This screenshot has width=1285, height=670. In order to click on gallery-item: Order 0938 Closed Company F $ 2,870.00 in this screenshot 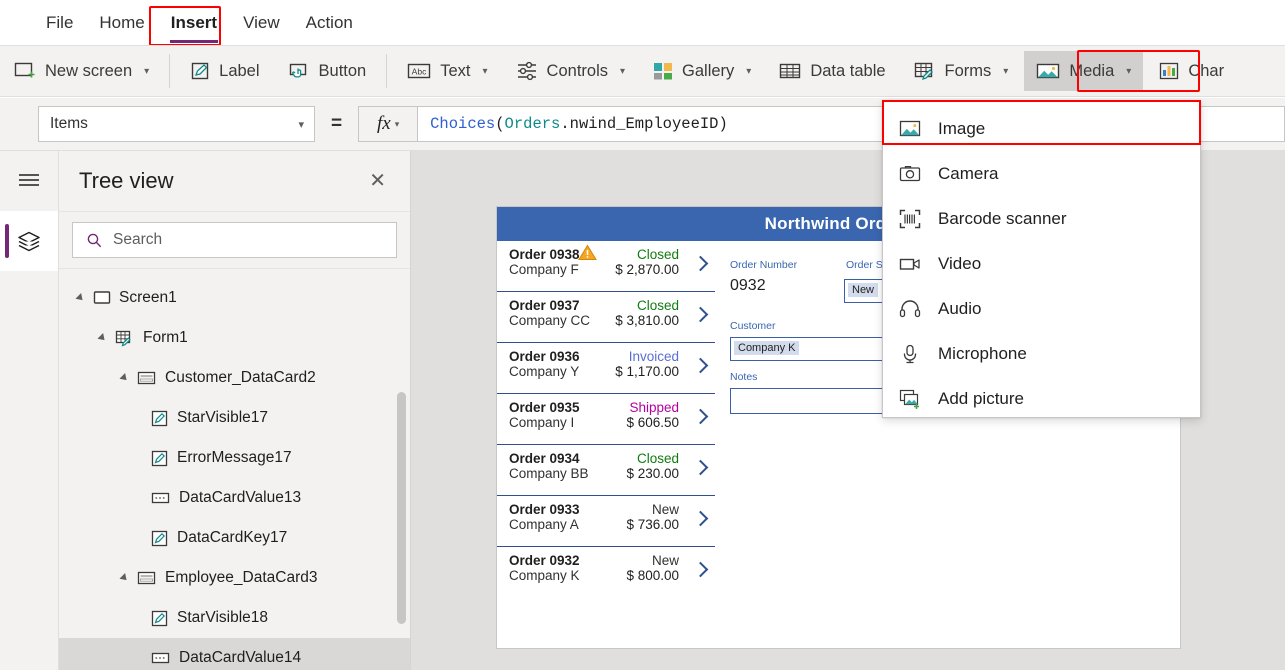, I will do `click(606, 266)`.